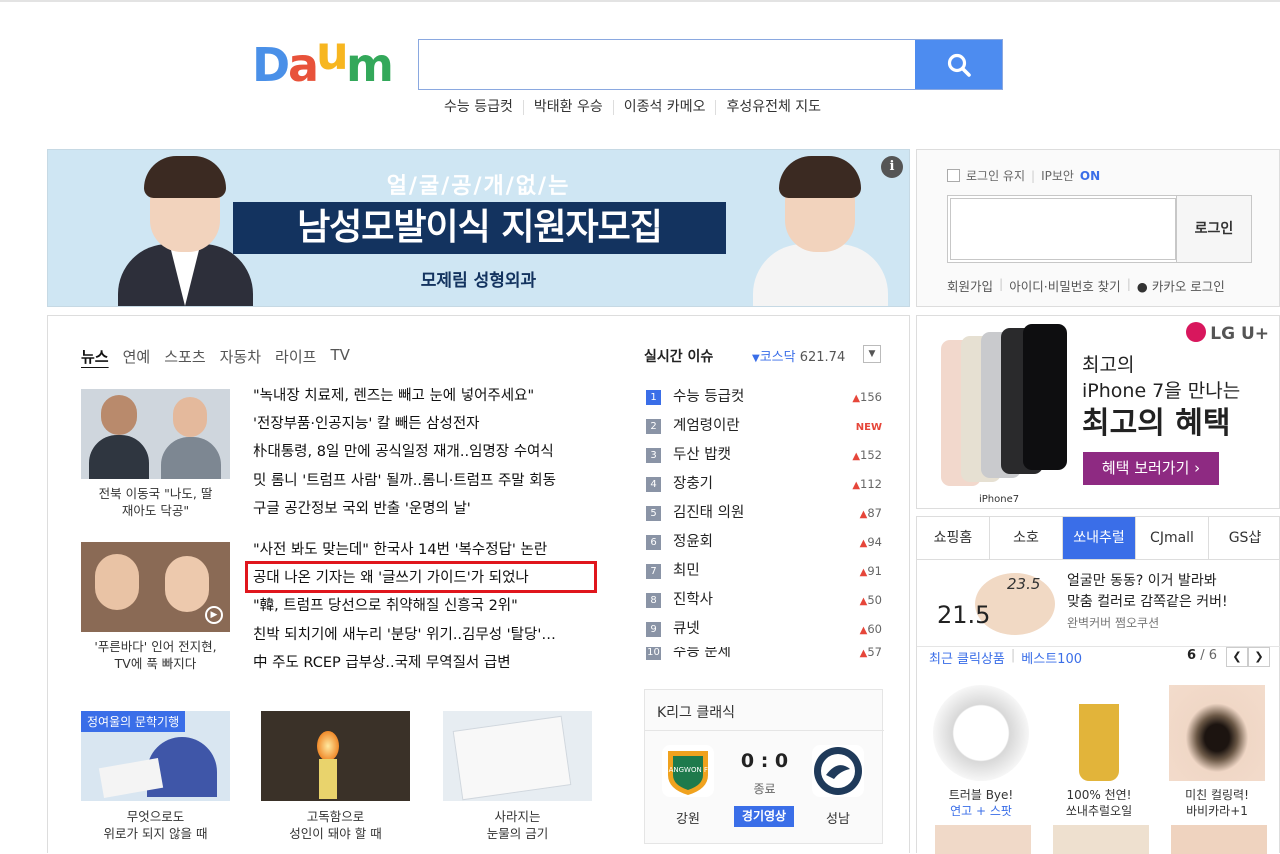  What do you see at coordinates (870, 542) in the screenshot?
I see `rank-change: ▲94` at bounding box center [870, 542].